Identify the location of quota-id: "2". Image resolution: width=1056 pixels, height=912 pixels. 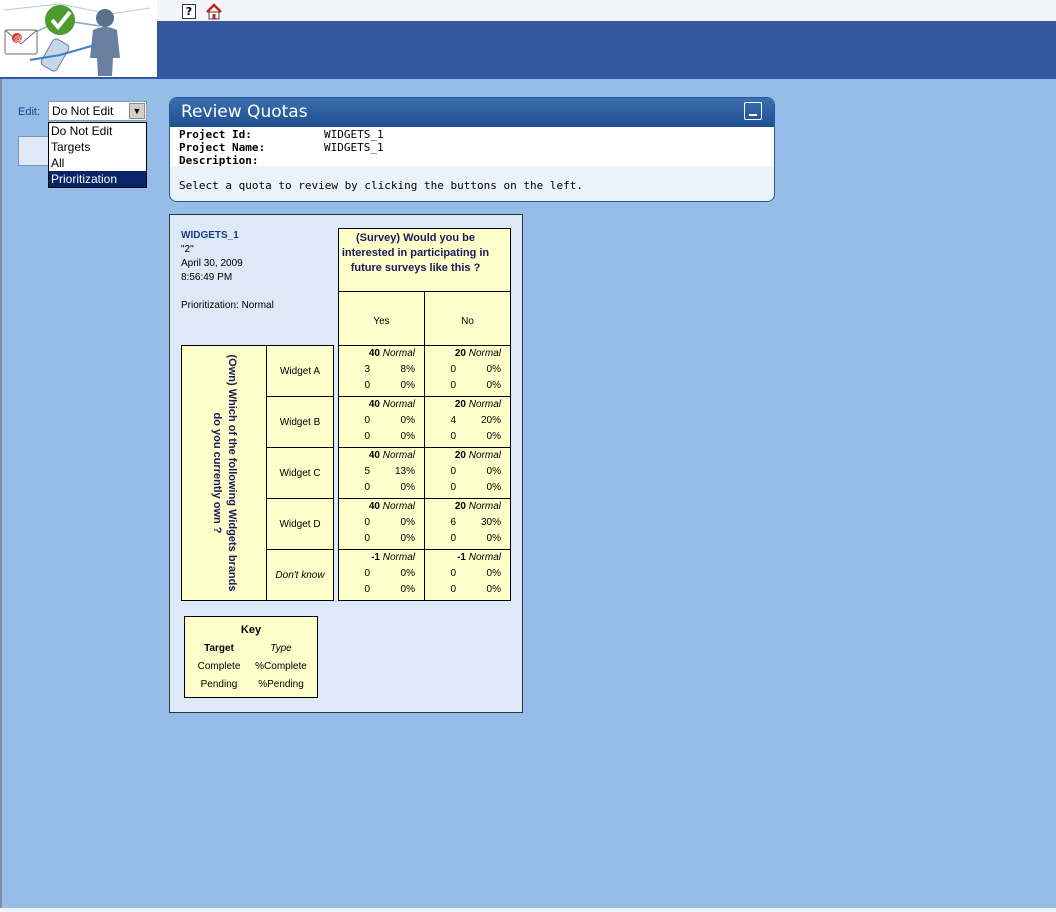
(187, 249).